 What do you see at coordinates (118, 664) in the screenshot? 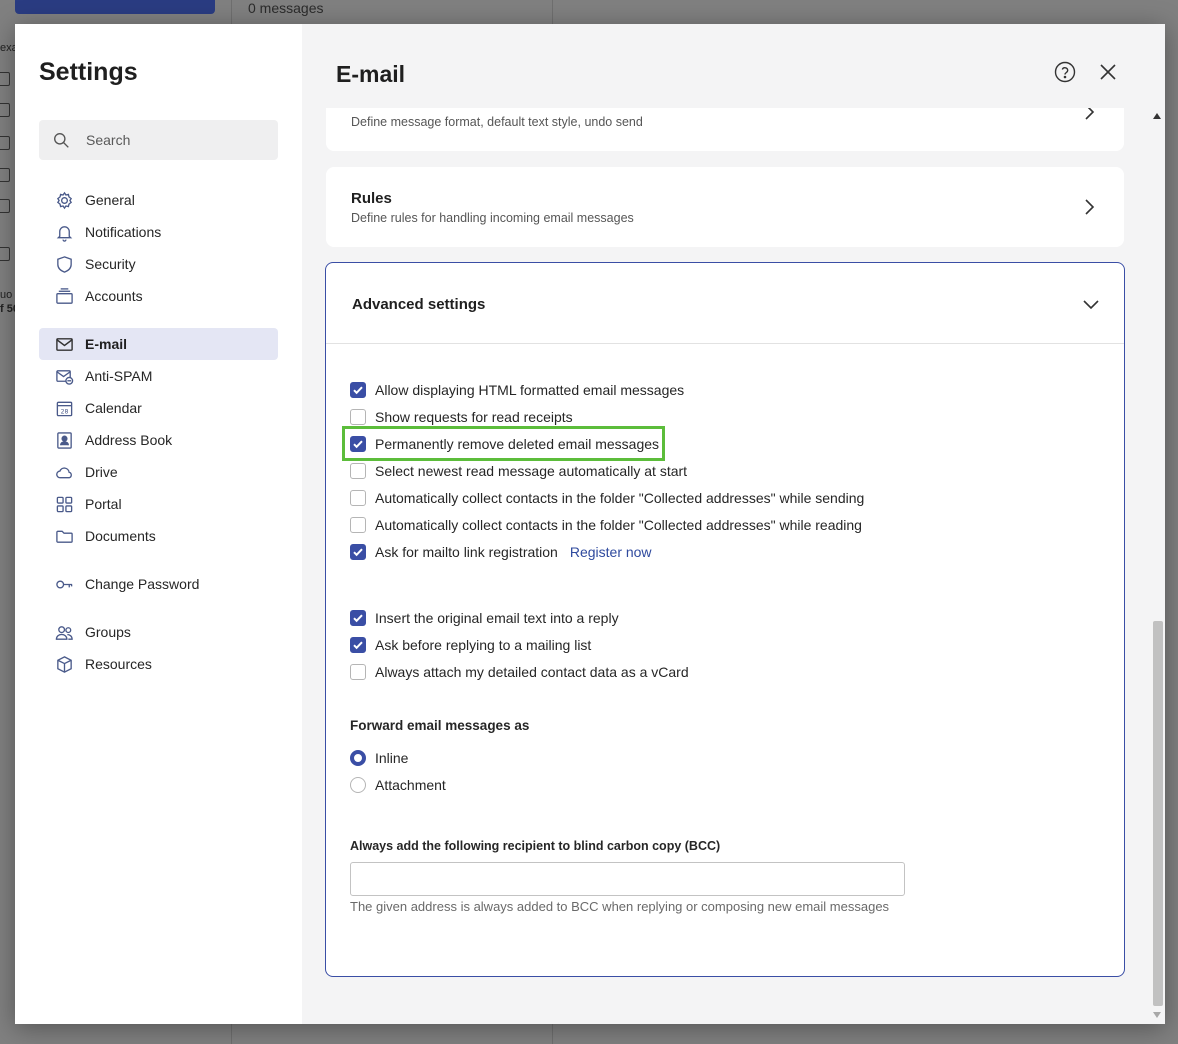
I see `sidebar-item-label: Resources` at bounding box center [118, 664].